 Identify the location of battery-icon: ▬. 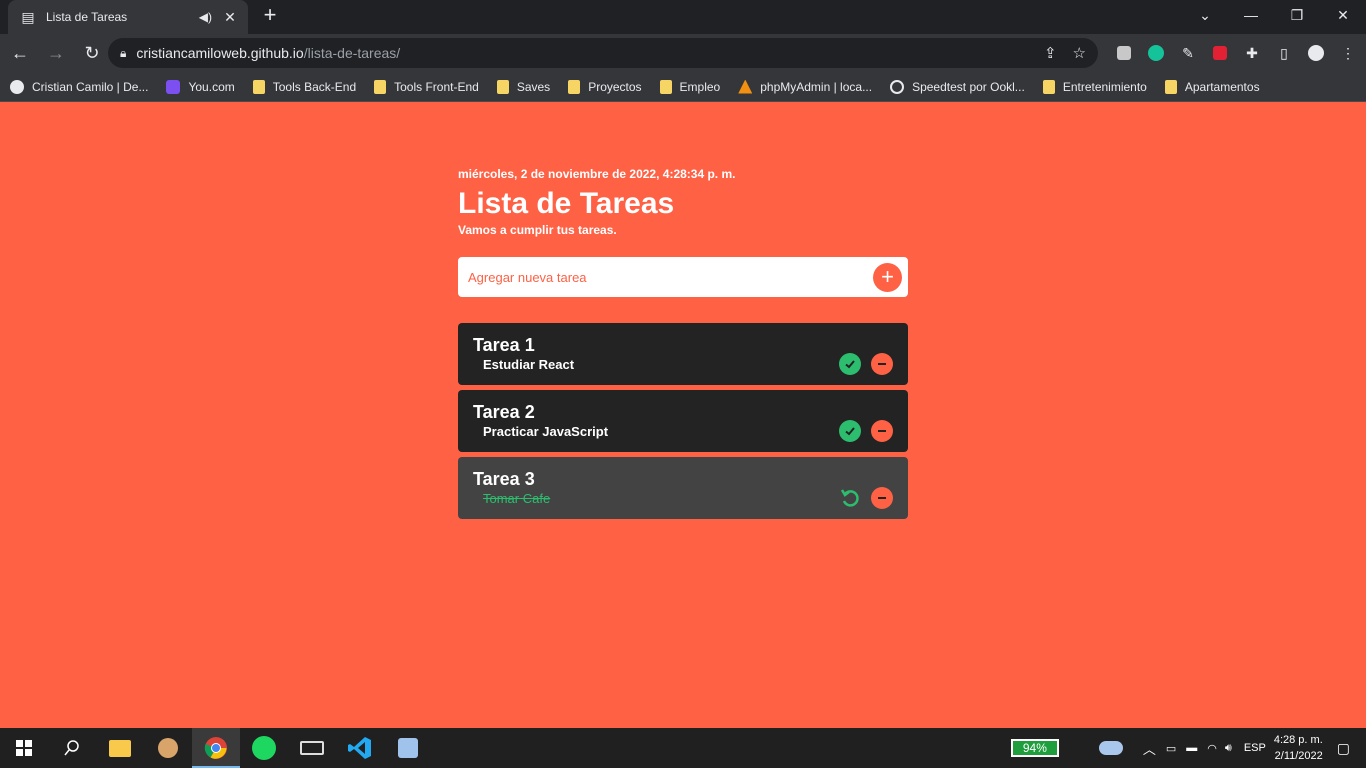
(1191, 748).